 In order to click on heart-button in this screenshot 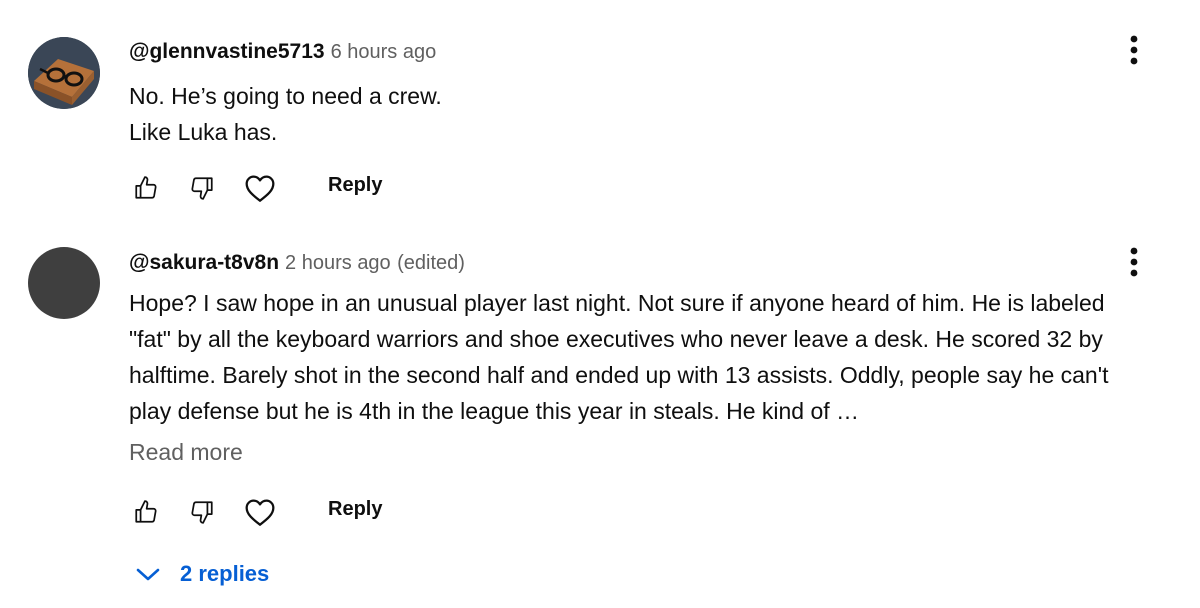, I will do `click(260, 512)`.